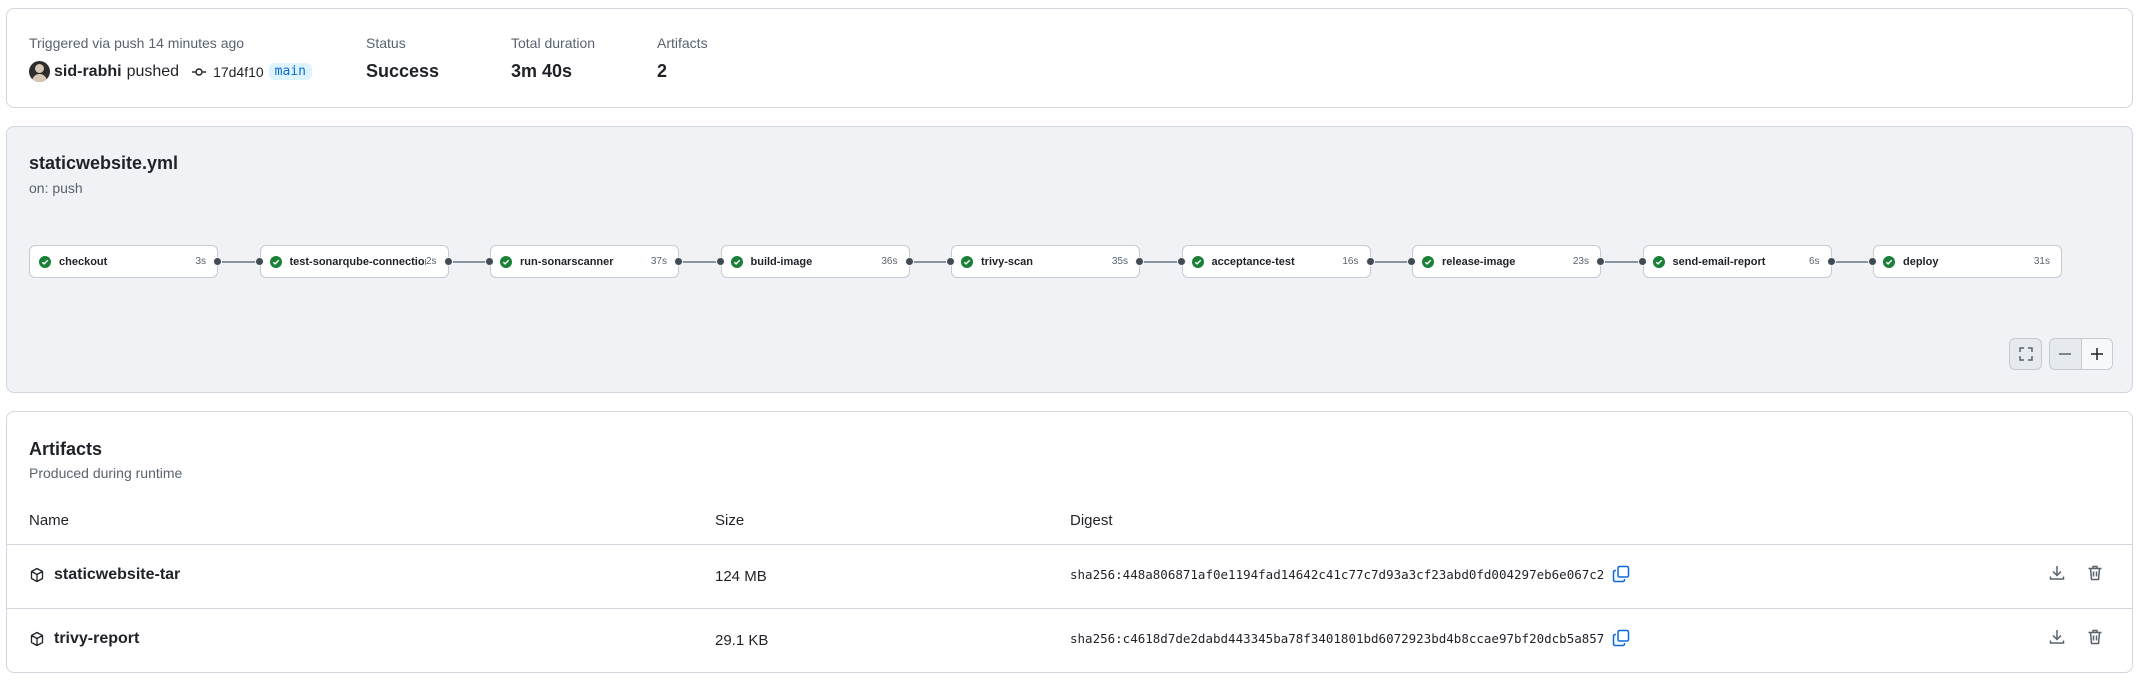 This screenshot has width=2141, height=682. Describe the element at coordinates (123, 261) in the screenshot. I see `job-checkout: checkout 3s` at that location.